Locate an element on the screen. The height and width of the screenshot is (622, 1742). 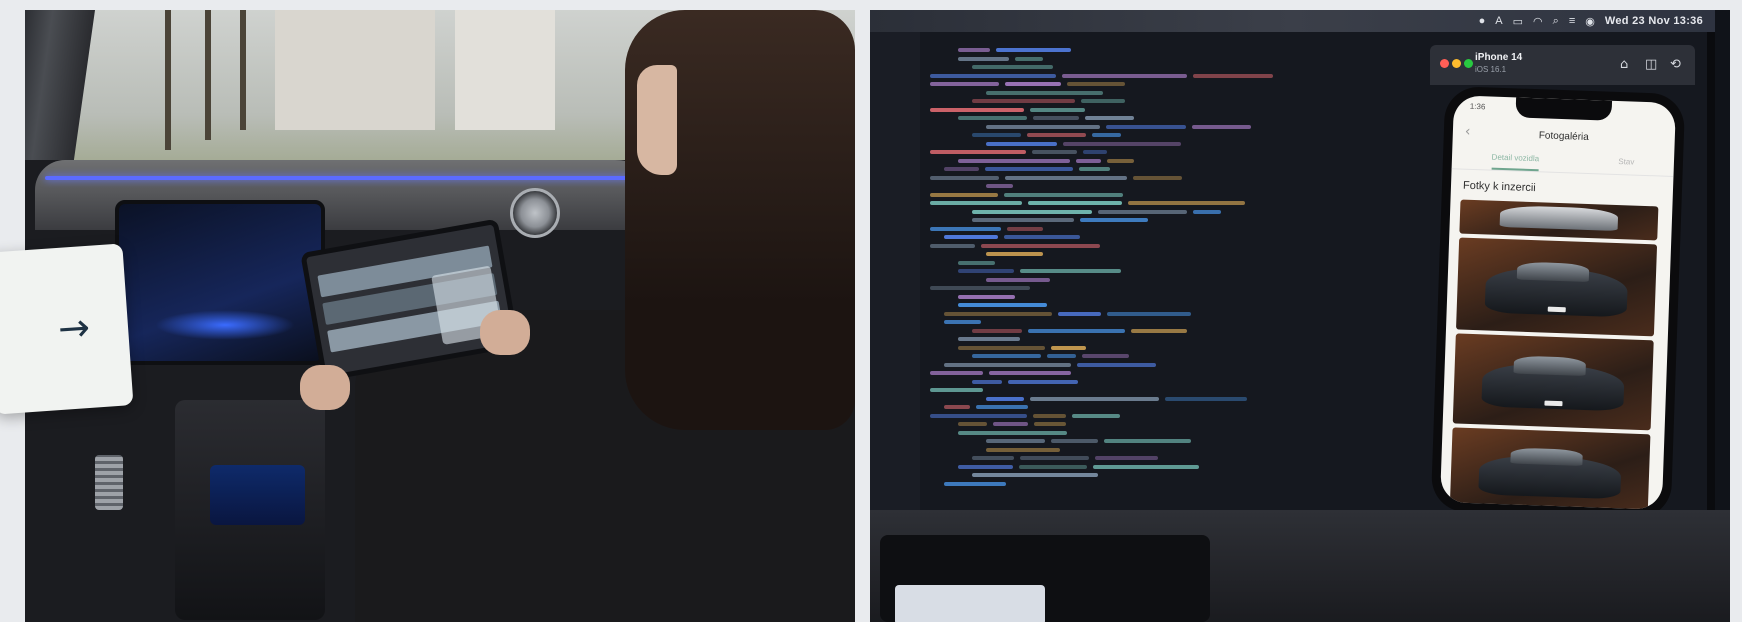
zoom-window-button is located at coordinates (1468, 63).